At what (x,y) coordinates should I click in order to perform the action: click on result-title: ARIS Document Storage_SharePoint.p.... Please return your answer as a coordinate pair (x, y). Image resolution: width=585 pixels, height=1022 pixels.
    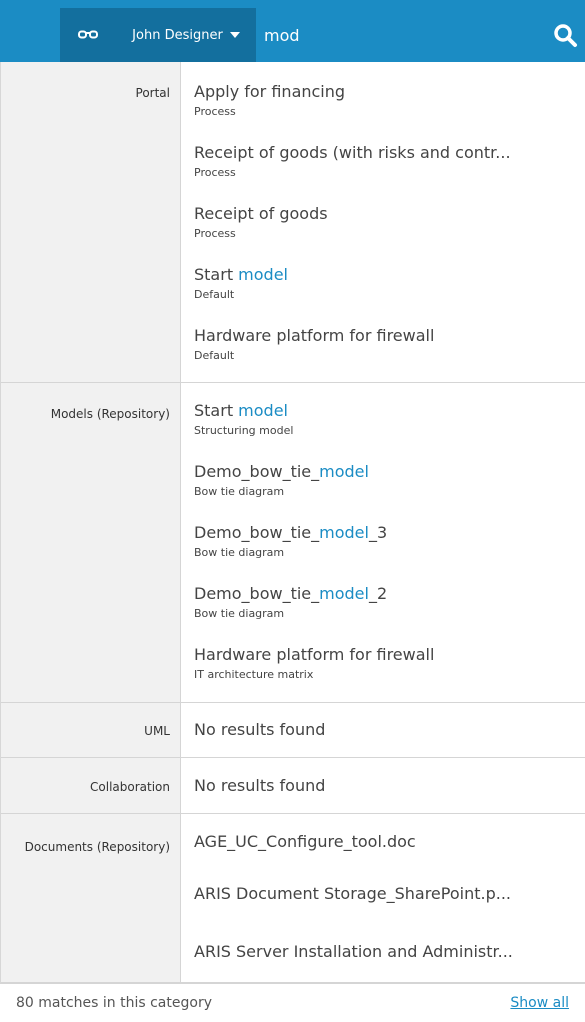
    Looking at the image, I should click on (352, 893).